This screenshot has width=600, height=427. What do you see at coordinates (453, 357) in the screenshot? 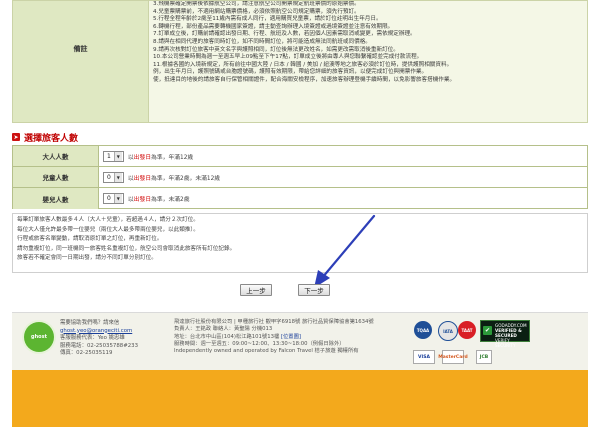
I see `mastercard-icon: MasterCard` at bounding box center [453, 357].